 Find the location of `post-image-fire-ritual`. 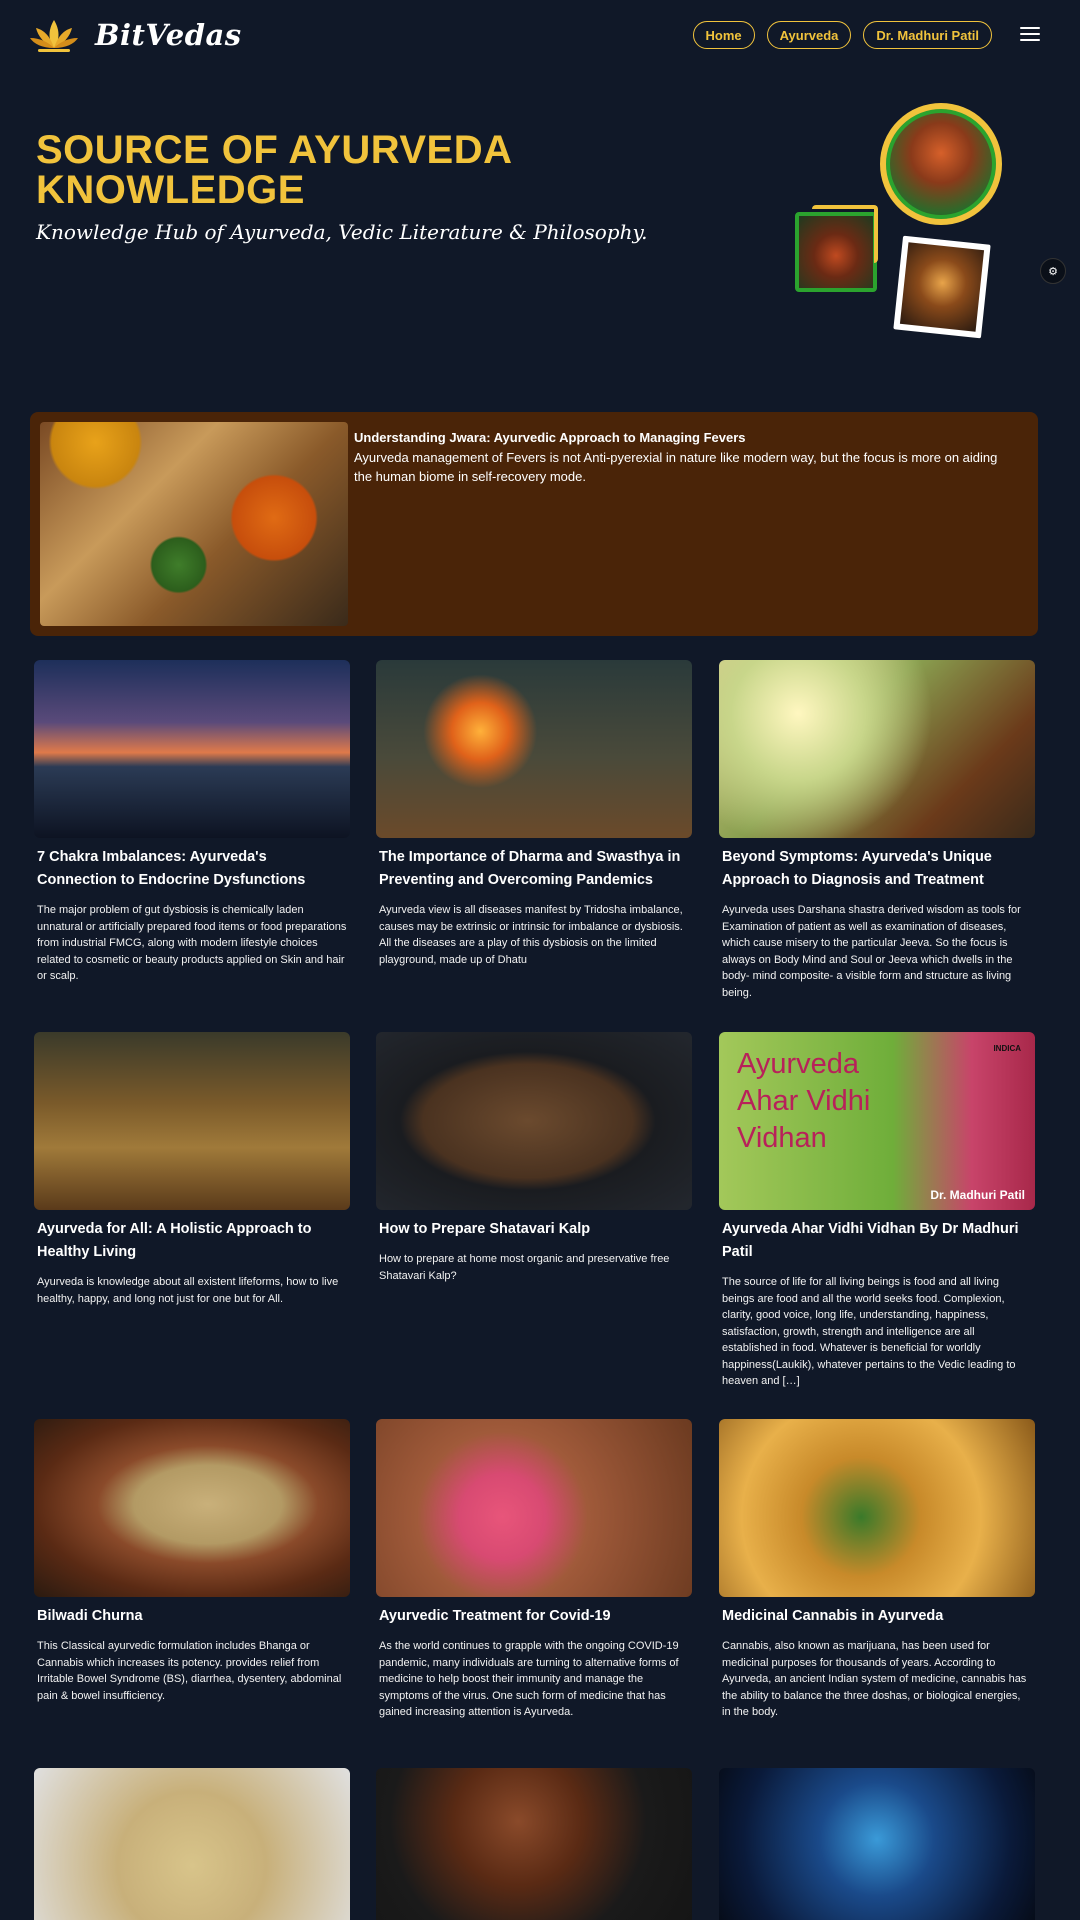

post-image-fire-ritual is located at coordinates (534, 749).